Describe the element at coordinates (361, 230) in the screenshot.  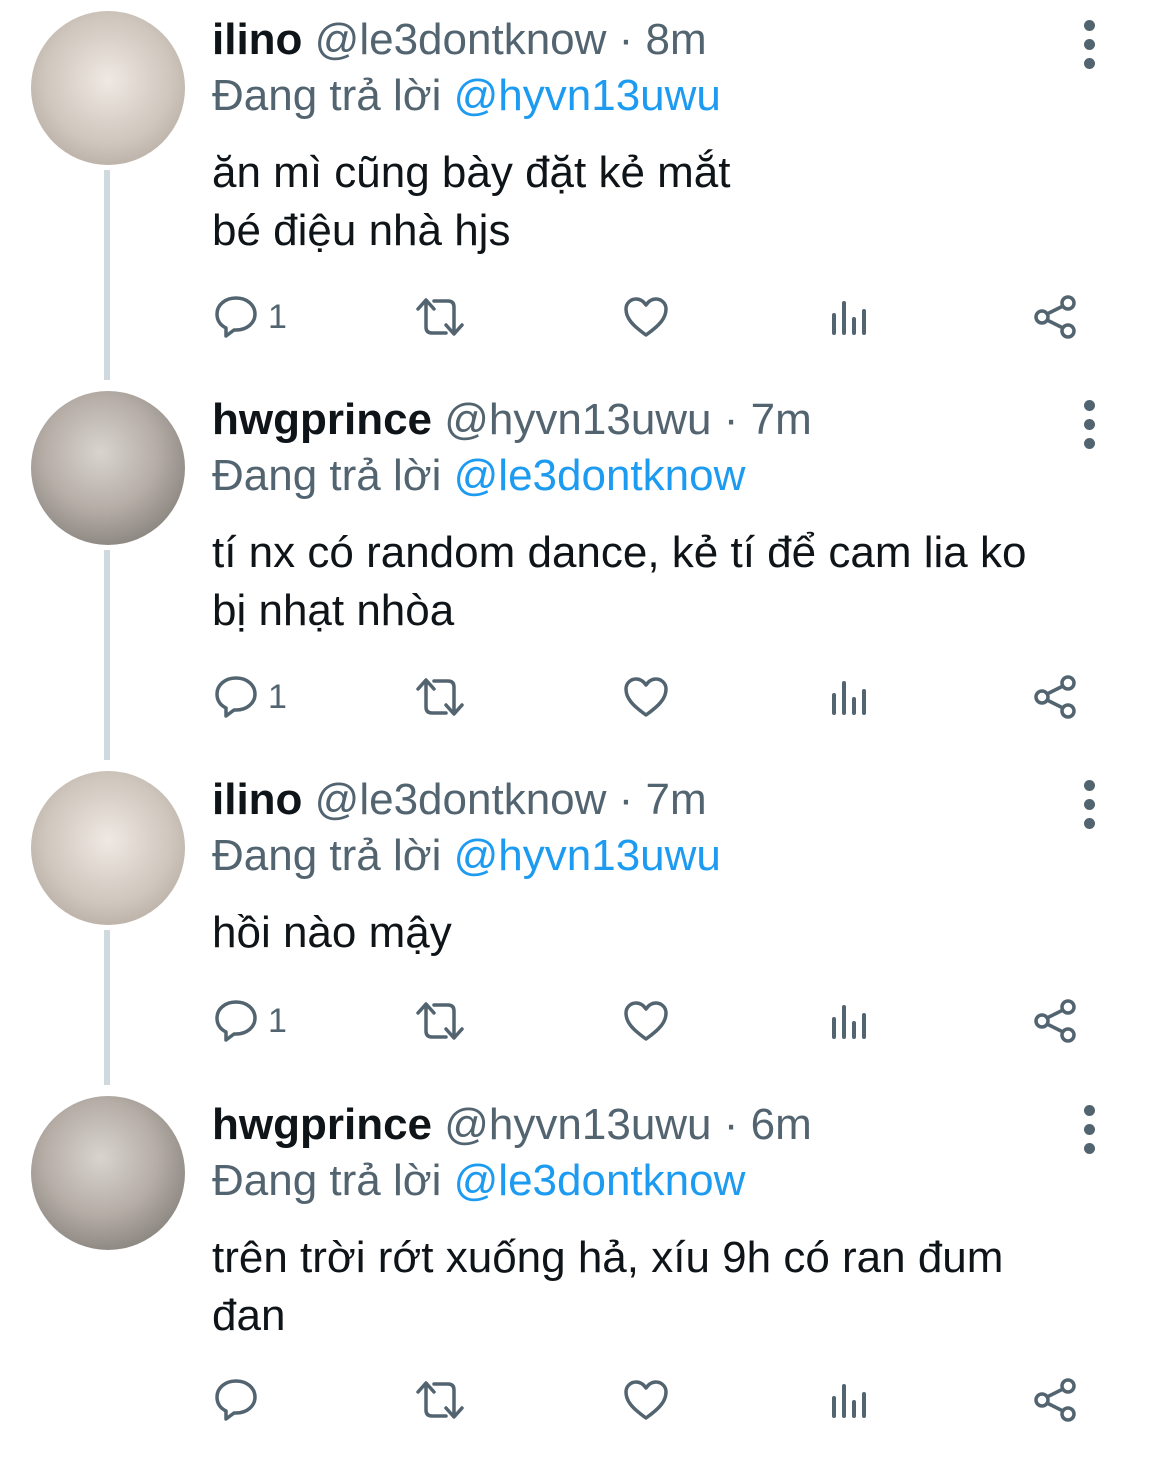
I see `tweet-text-line: bé điệu nhà hjs` at that location.